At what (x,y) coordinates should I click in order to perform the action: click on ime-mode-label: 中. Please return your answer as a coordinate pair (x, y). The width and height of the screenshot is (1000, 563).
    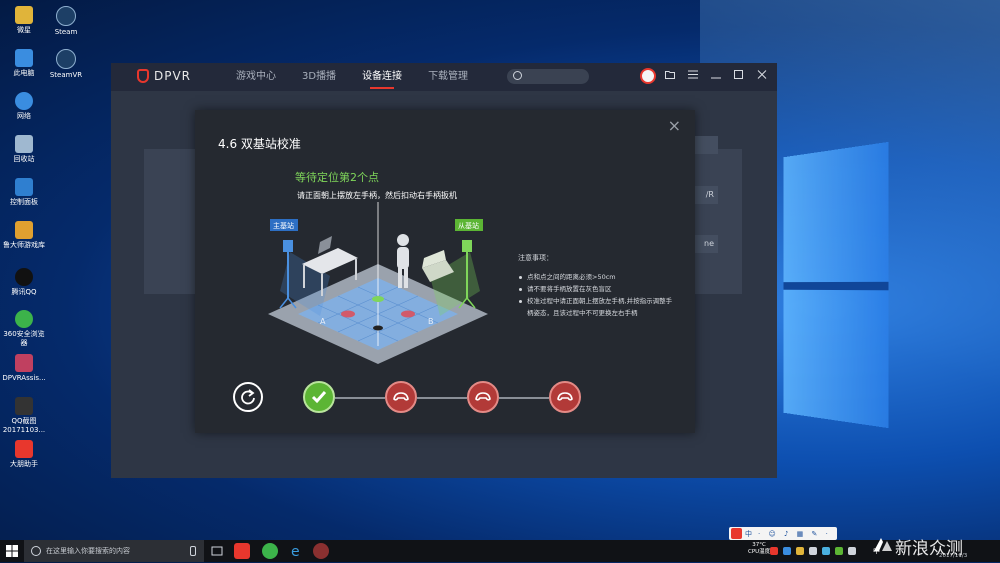
    Looking at the image, I should click on (748, 533).